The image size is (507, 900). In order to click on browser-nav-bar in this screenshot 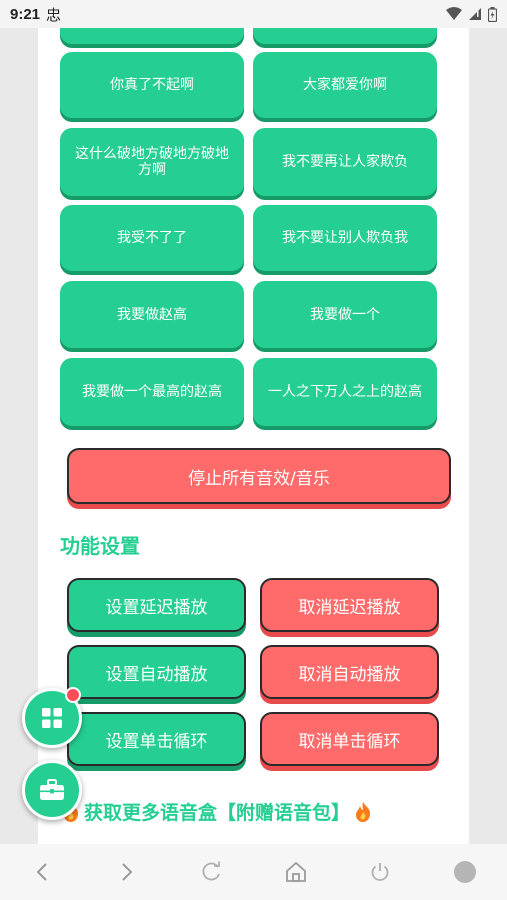, I will do `click(253, 872)`.